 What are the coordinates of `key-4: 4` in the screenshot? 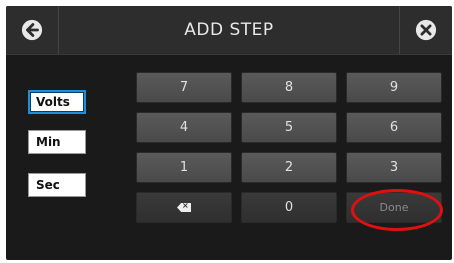 It's located at (184, 127).